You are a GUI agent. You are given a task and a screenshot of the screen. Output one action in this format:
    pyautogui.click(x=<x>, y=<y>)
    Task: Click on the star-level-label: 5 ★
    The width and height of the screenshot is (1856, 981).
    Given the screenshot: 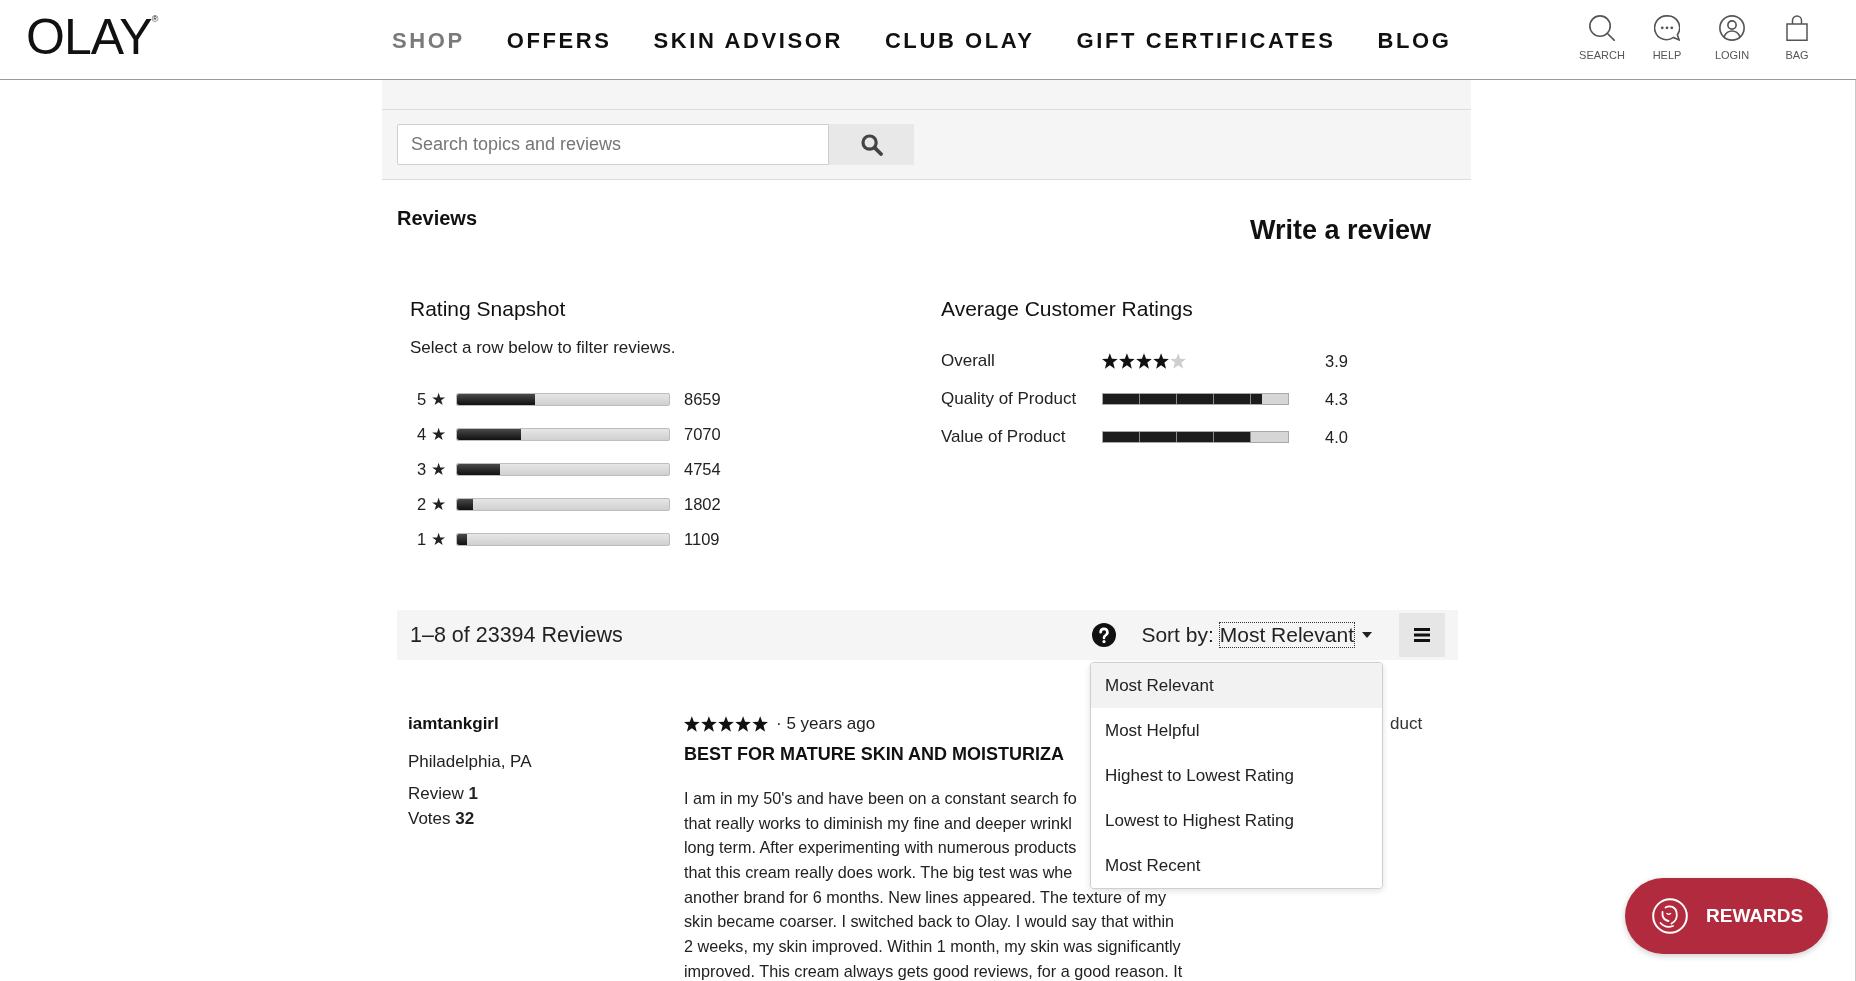 What is the action you would take?
    pyautogui.click(x=431, y=399)
    